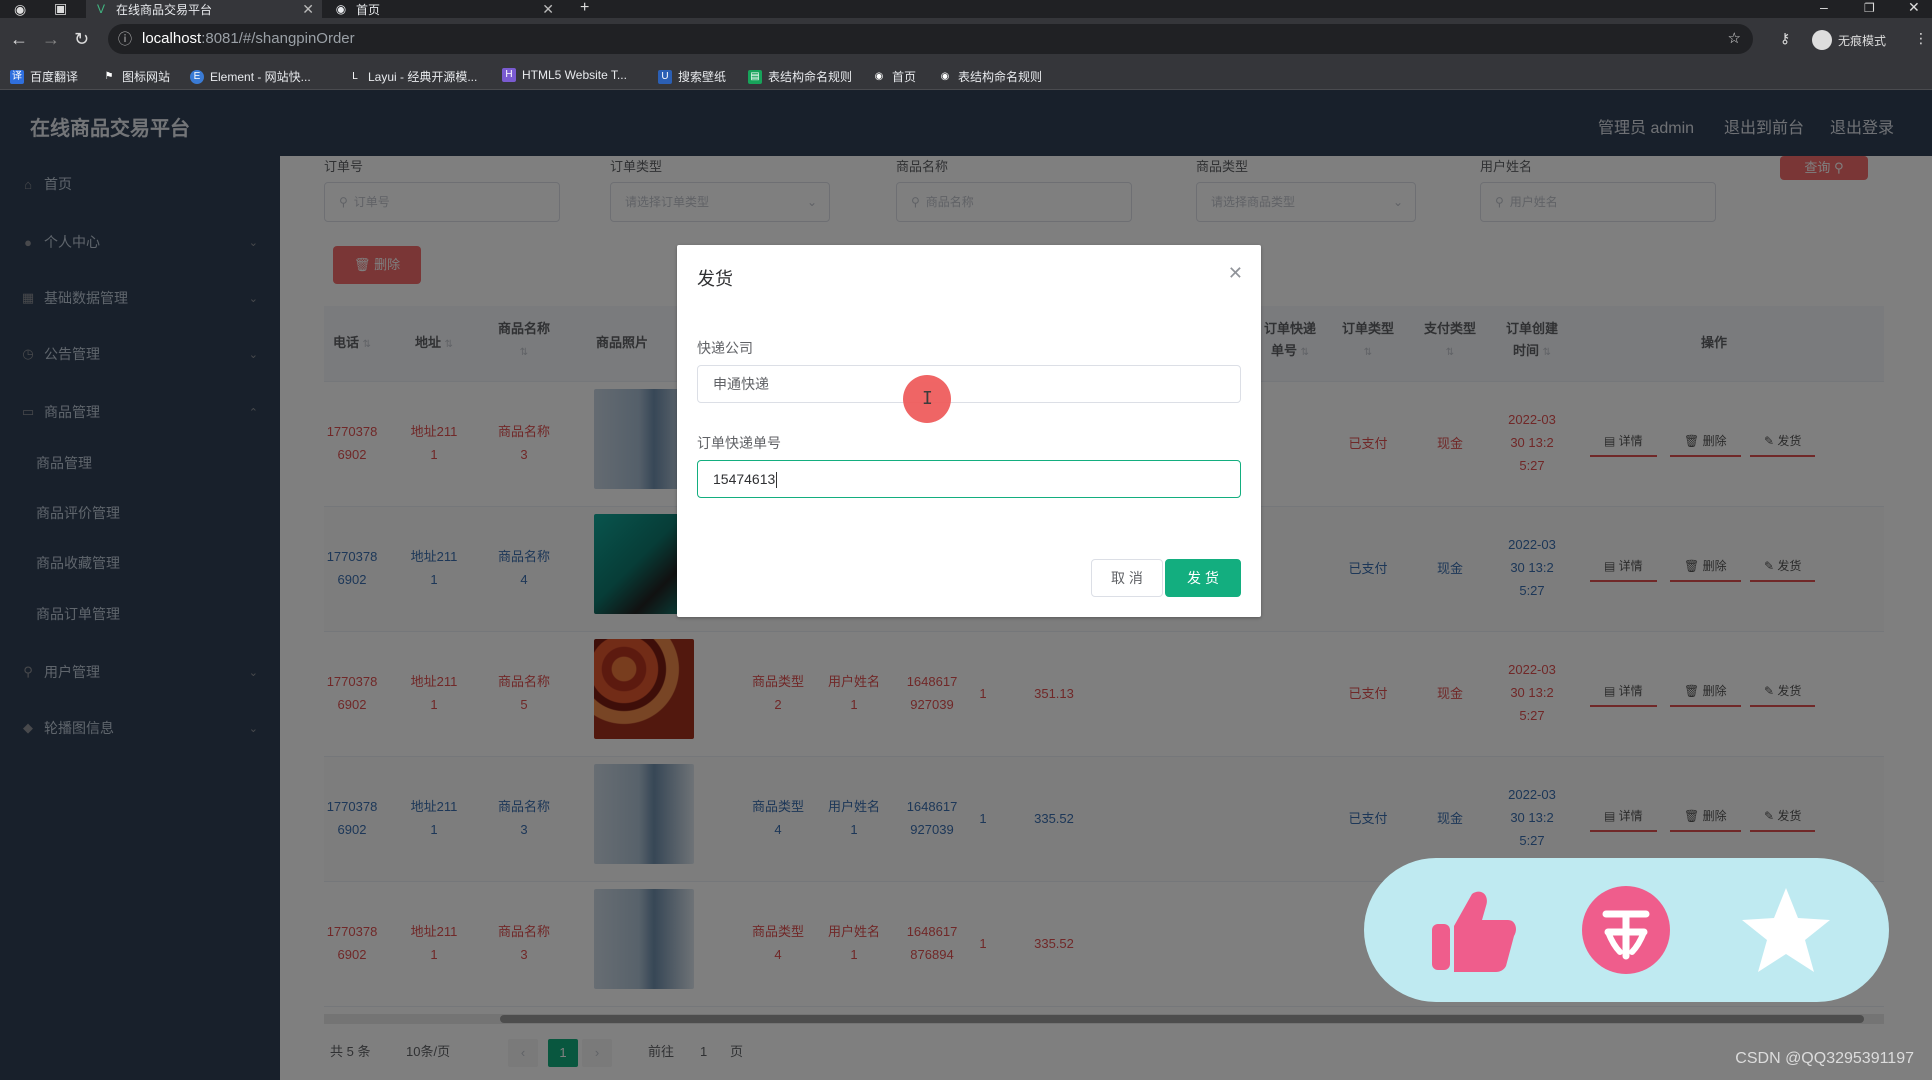 The image size is (1932, 1080). I want to click on tab-search-icon: ▣, so click(60, 8).